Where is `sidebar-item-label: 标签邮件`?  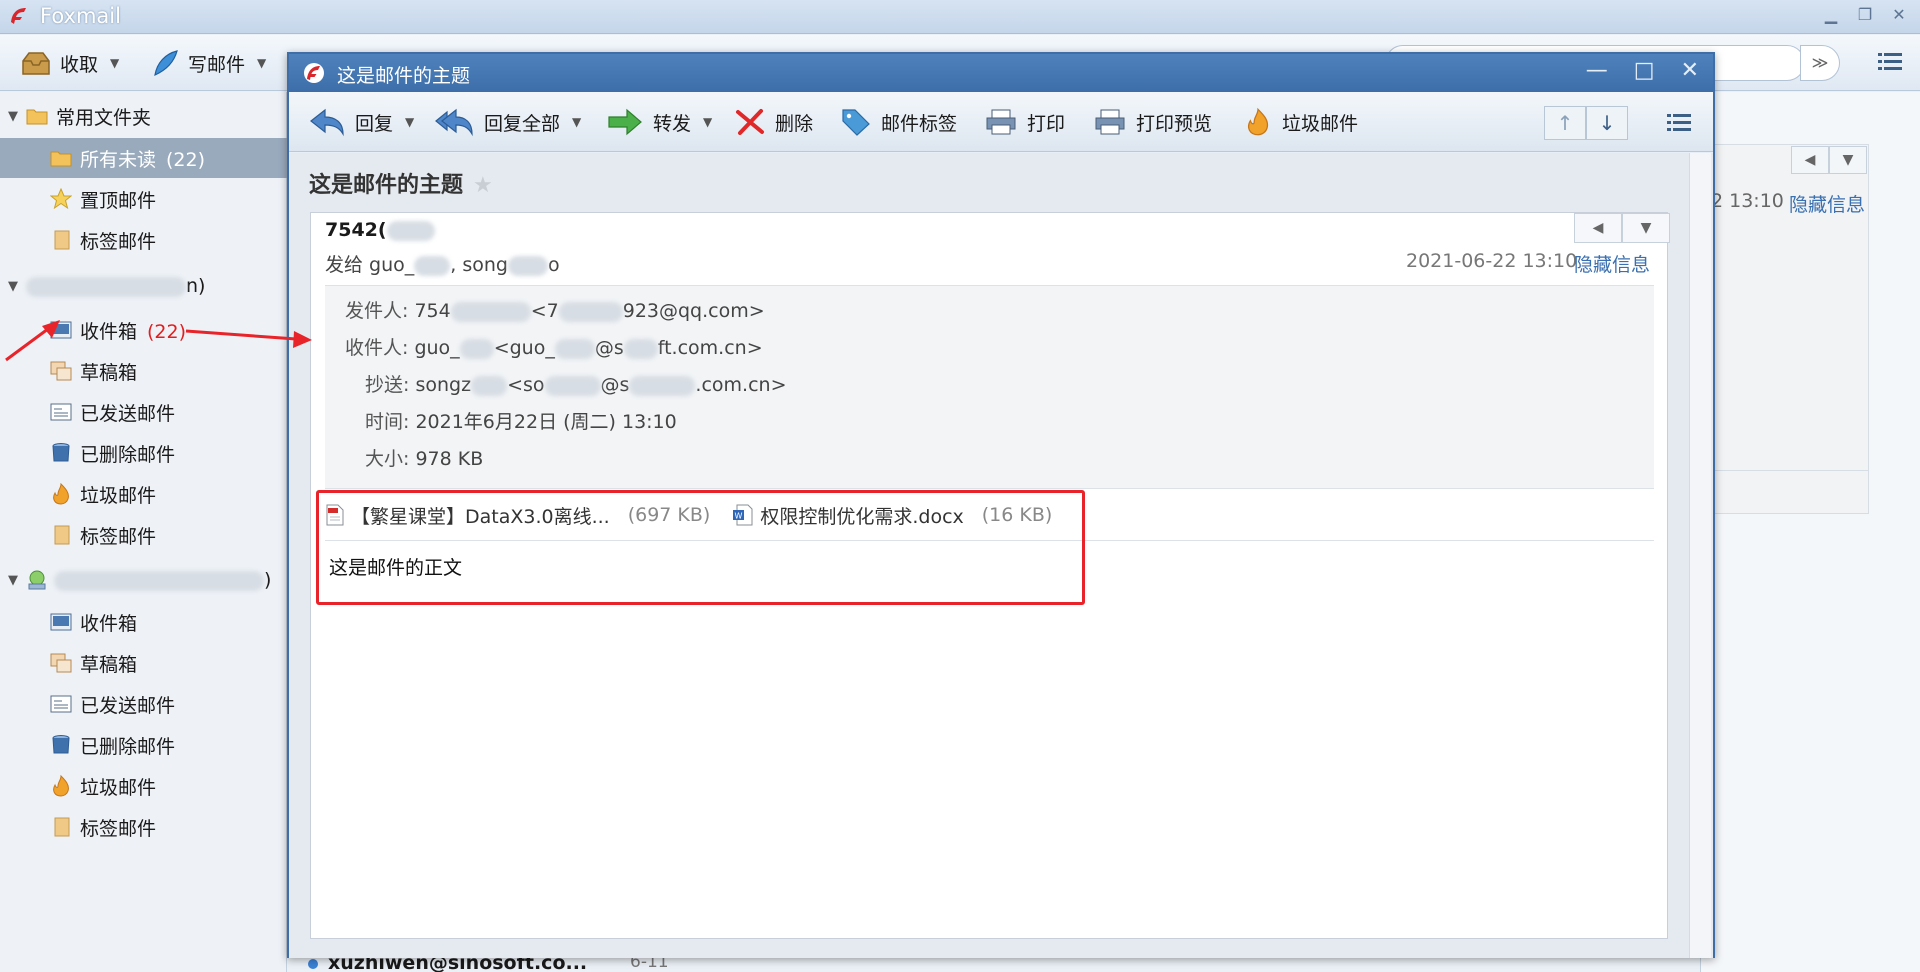
sidebar-item-label: 标签邮件 is located at coordinates (118, 828).